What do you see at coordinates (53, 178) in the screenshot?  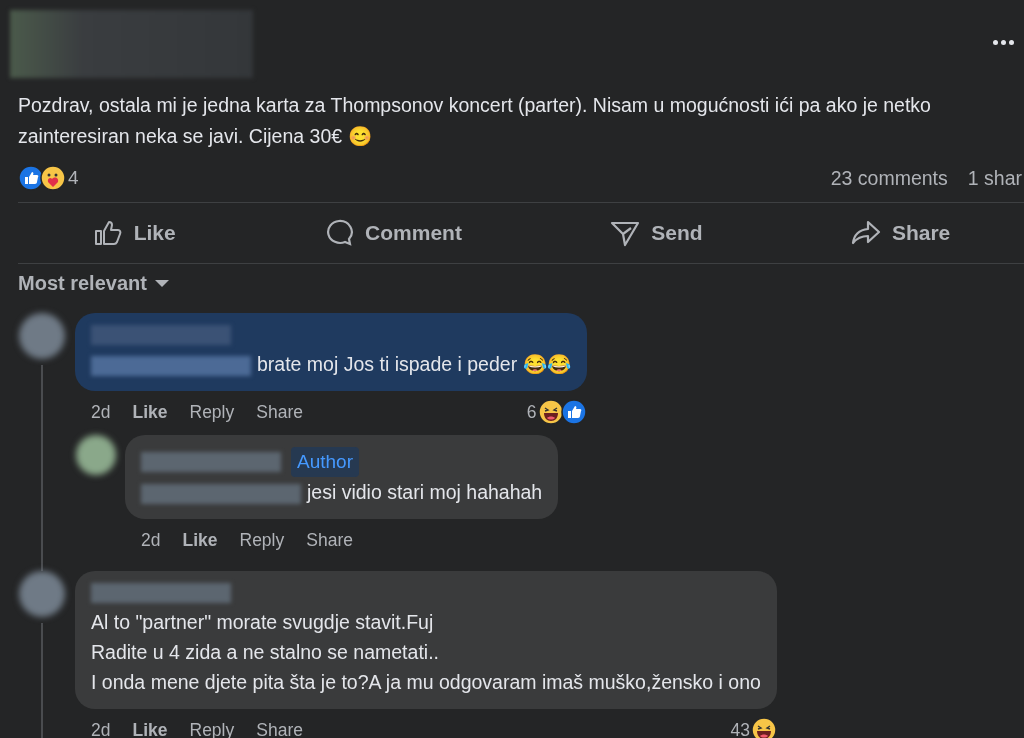 I see `hugging-face-icon` at bounding box center [53, 178].